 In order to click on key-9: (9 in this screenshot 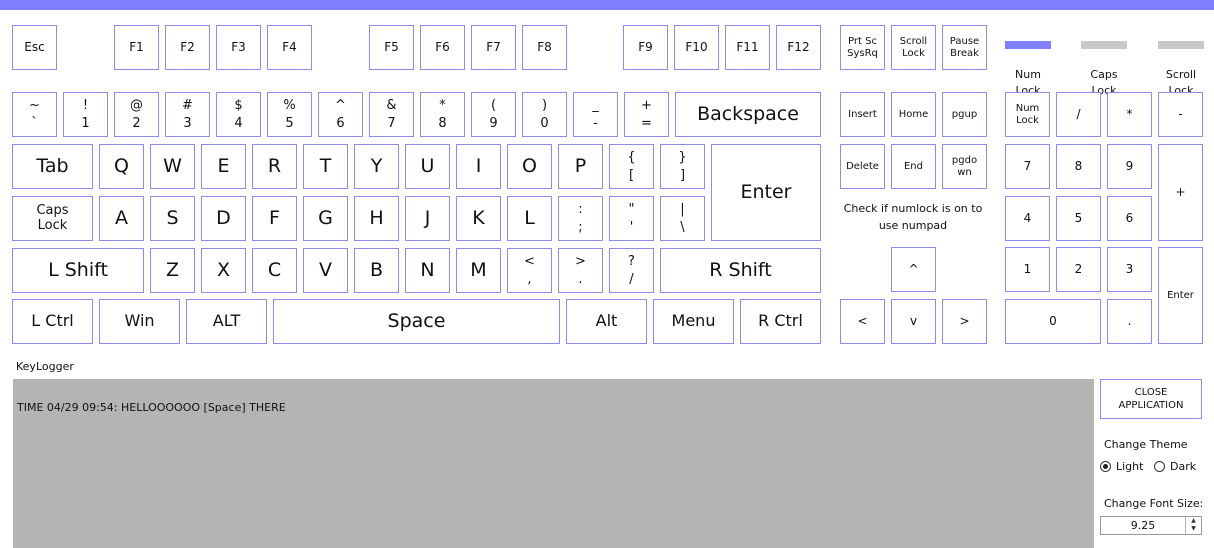, I will do `click(493, 114)`.